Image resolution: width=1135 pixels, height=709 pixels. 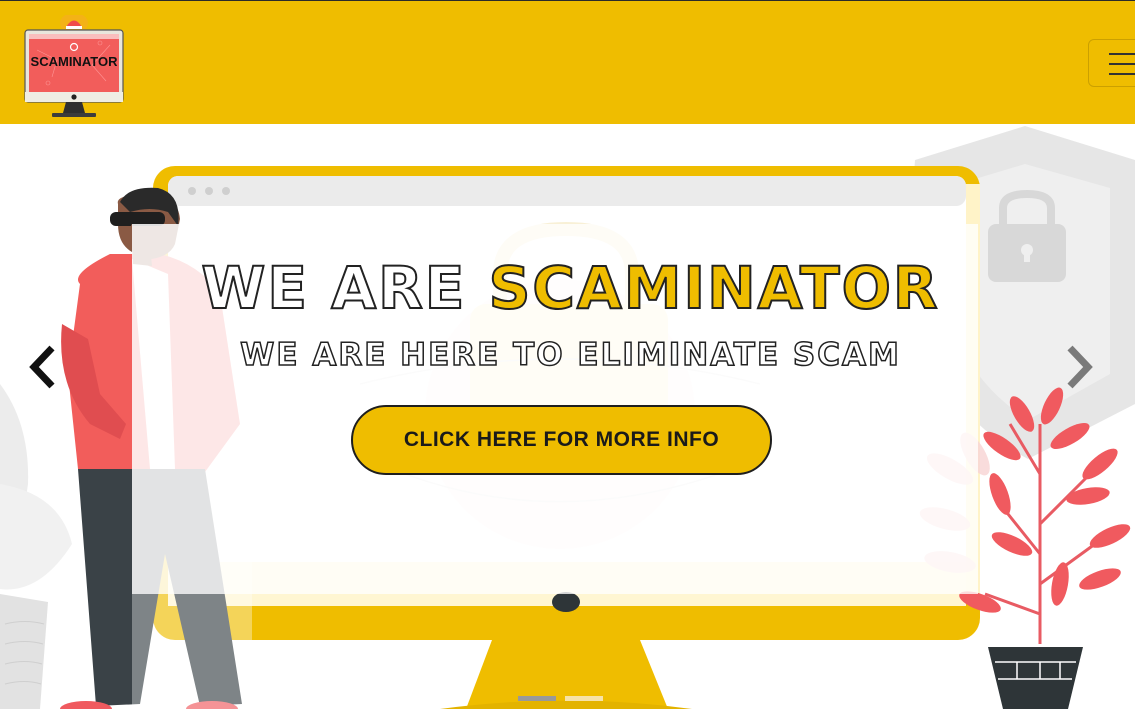 What do you see at coordinates (36, 546) in the screenshot?
I see `left-plant-illustration` at bounding box center [36, 546].